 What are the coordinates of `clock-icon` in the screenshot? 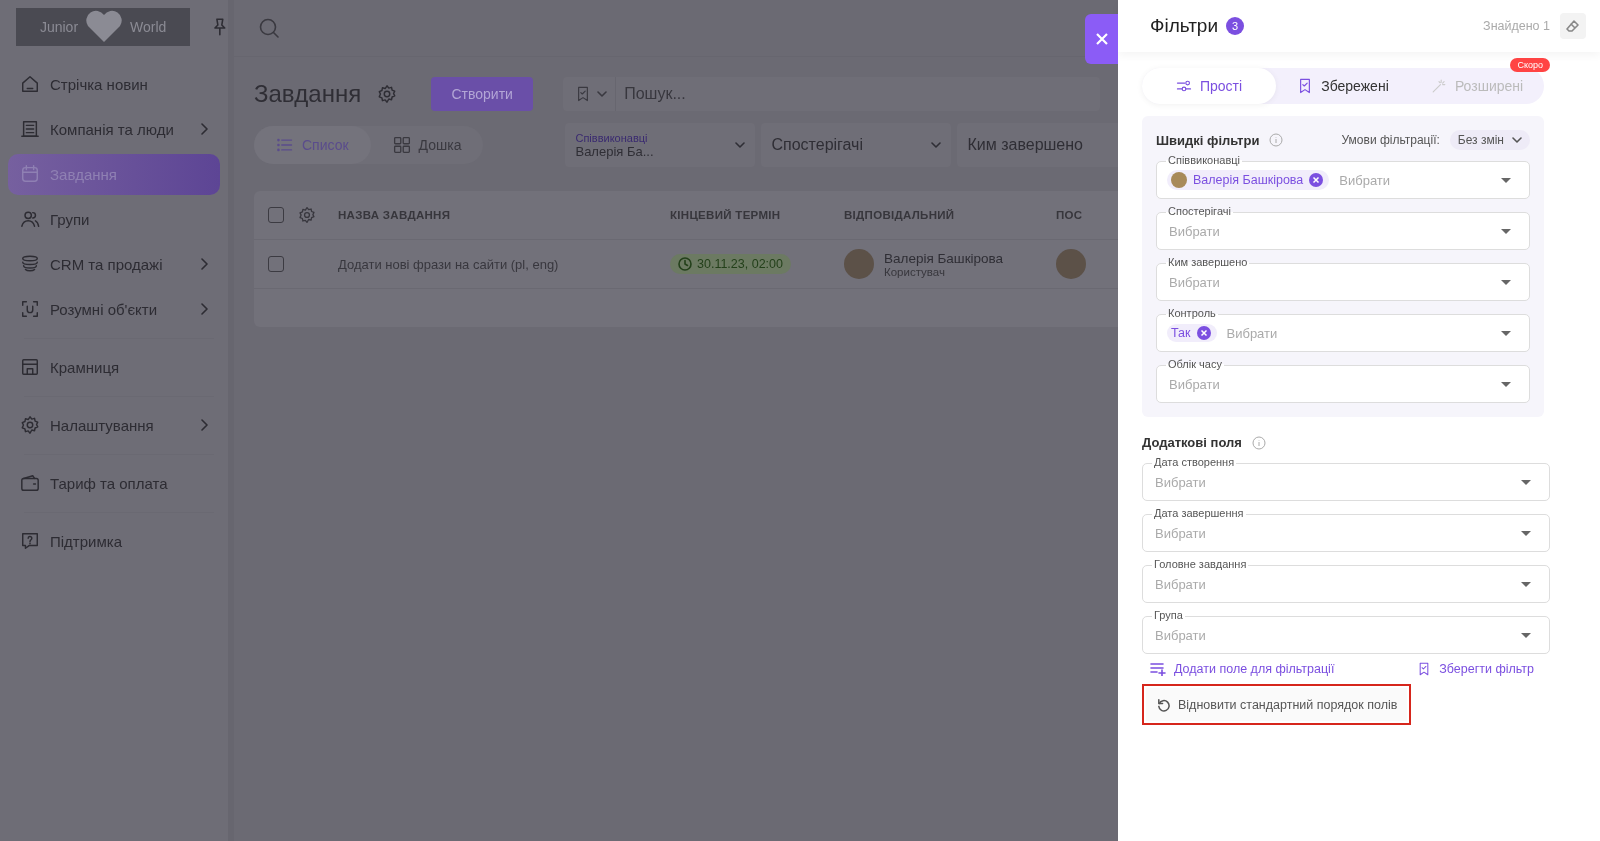 It's located at (685, 264).